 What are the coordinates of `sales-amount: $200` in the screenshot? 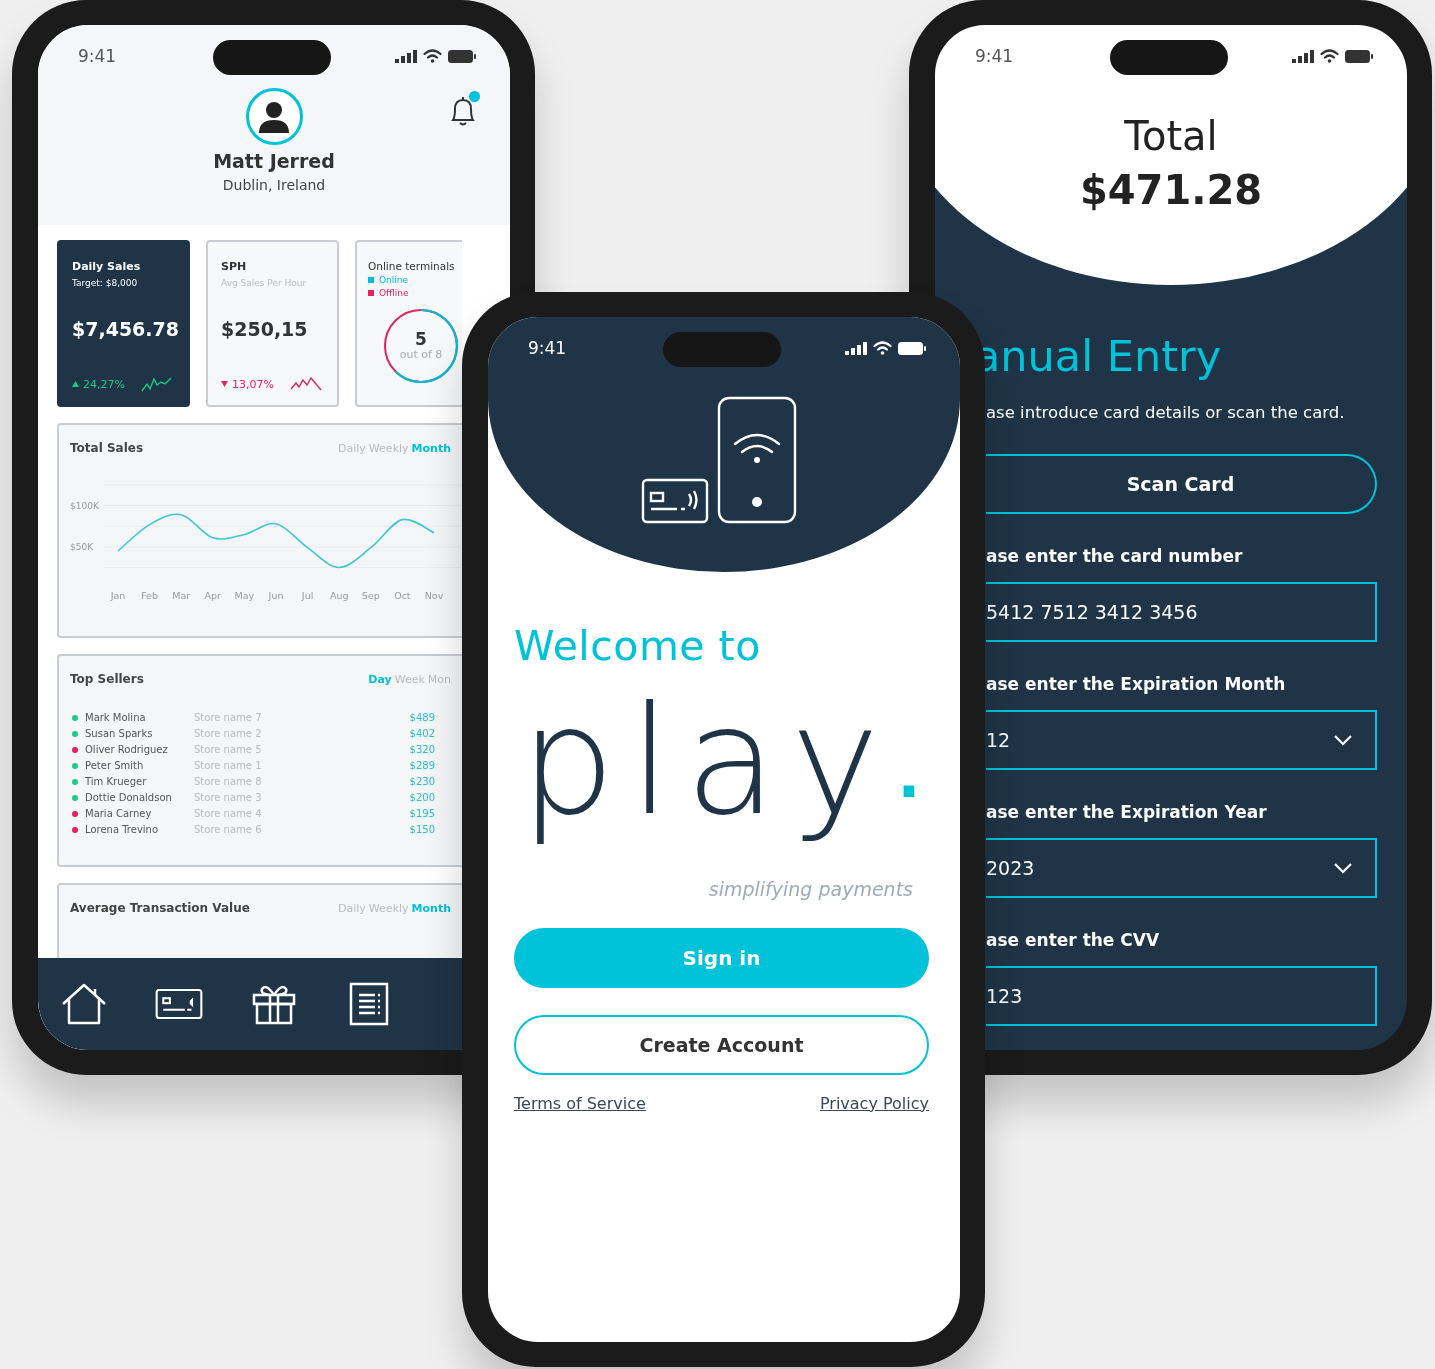 It's located at (422, 797).